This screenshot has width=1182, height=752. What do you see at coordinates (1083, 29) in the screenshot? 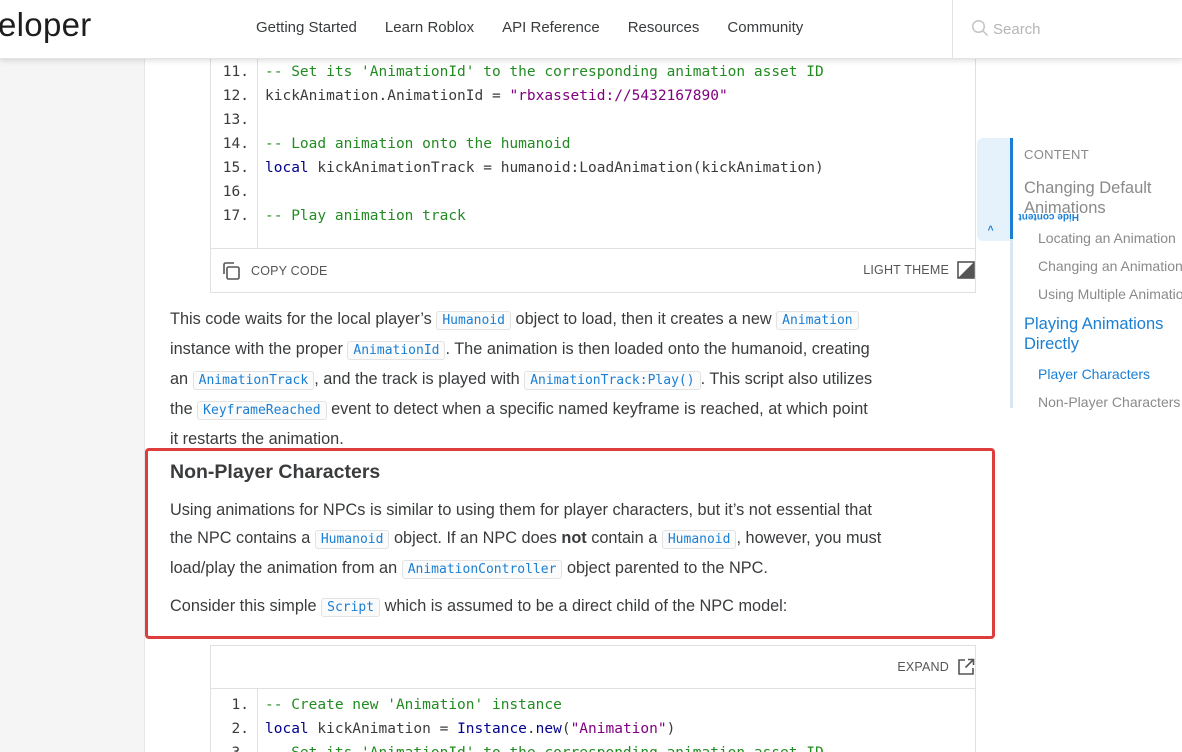
I see `search-input` at bounding box center [1083, 29].